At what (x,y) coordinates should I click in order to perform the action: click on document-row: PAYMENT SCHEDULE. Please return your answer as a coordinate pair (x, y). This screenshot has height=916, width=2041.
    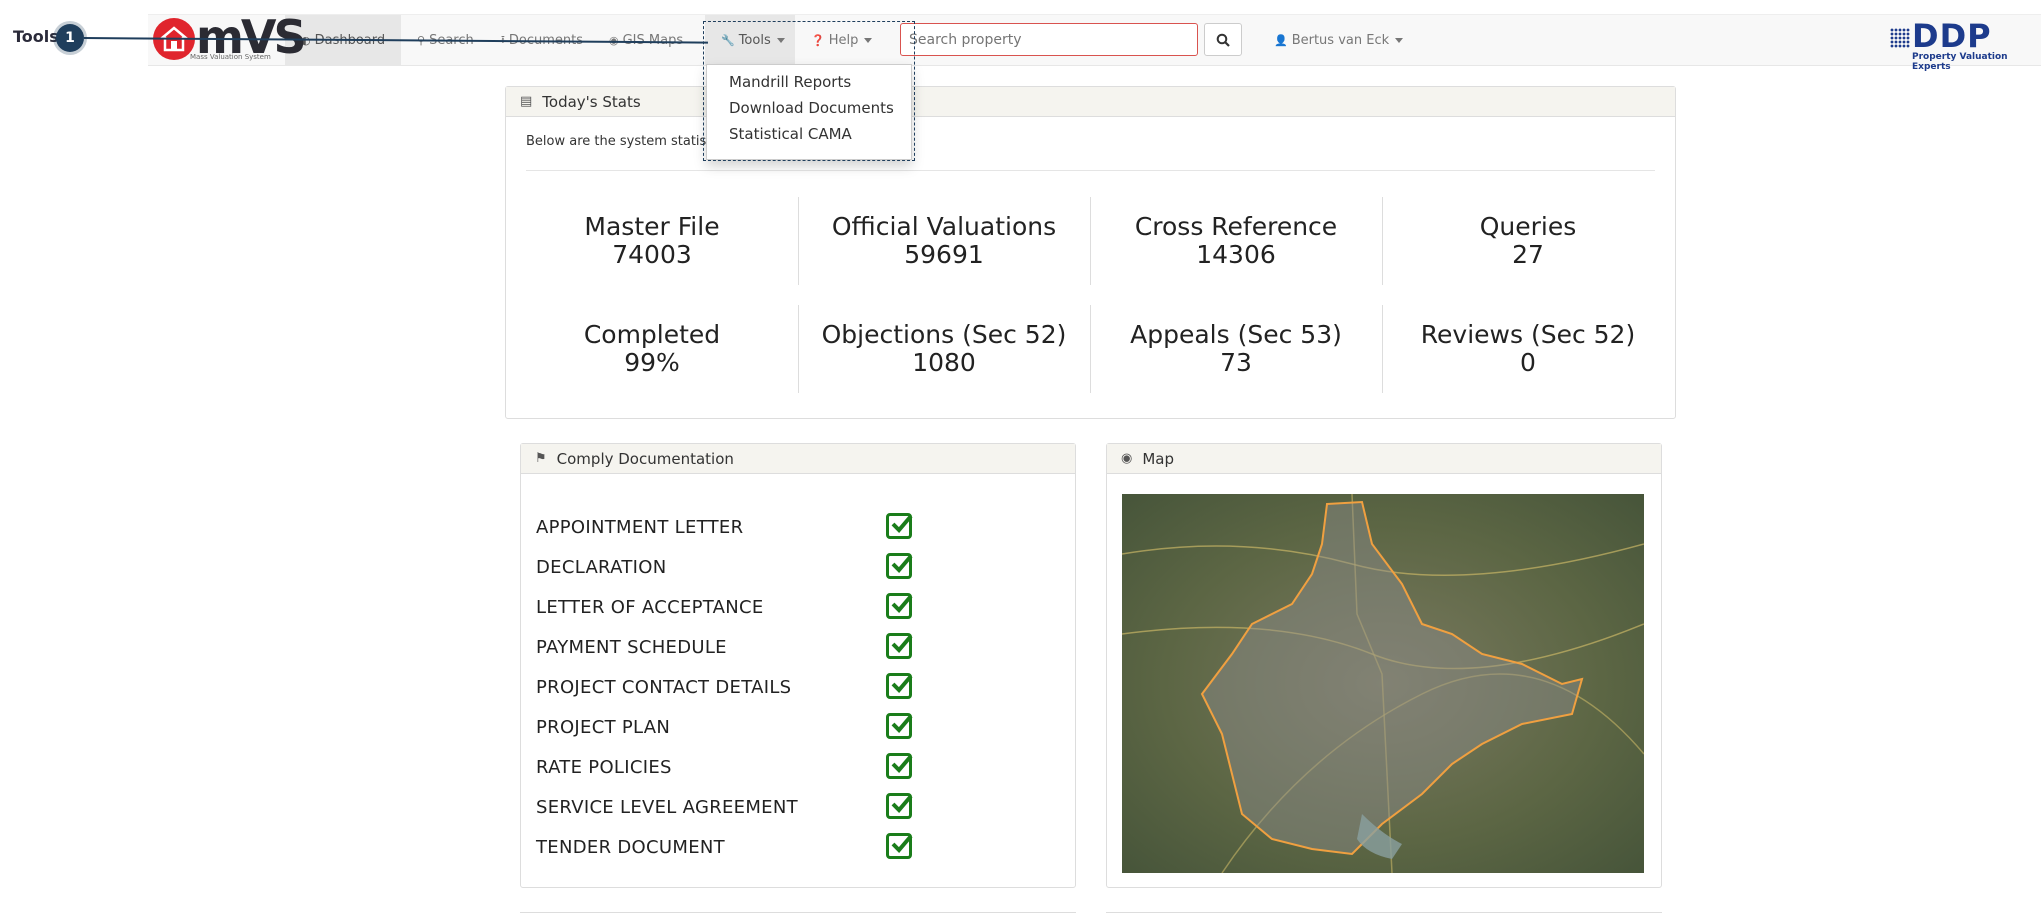
    Looking at the image, I should click on (736, 647).